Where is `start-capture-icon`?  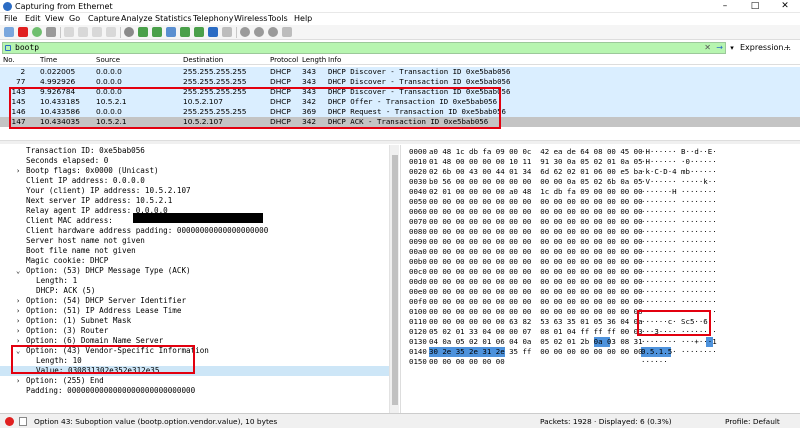 start-capture-icon is located at coordinates (9, 32).